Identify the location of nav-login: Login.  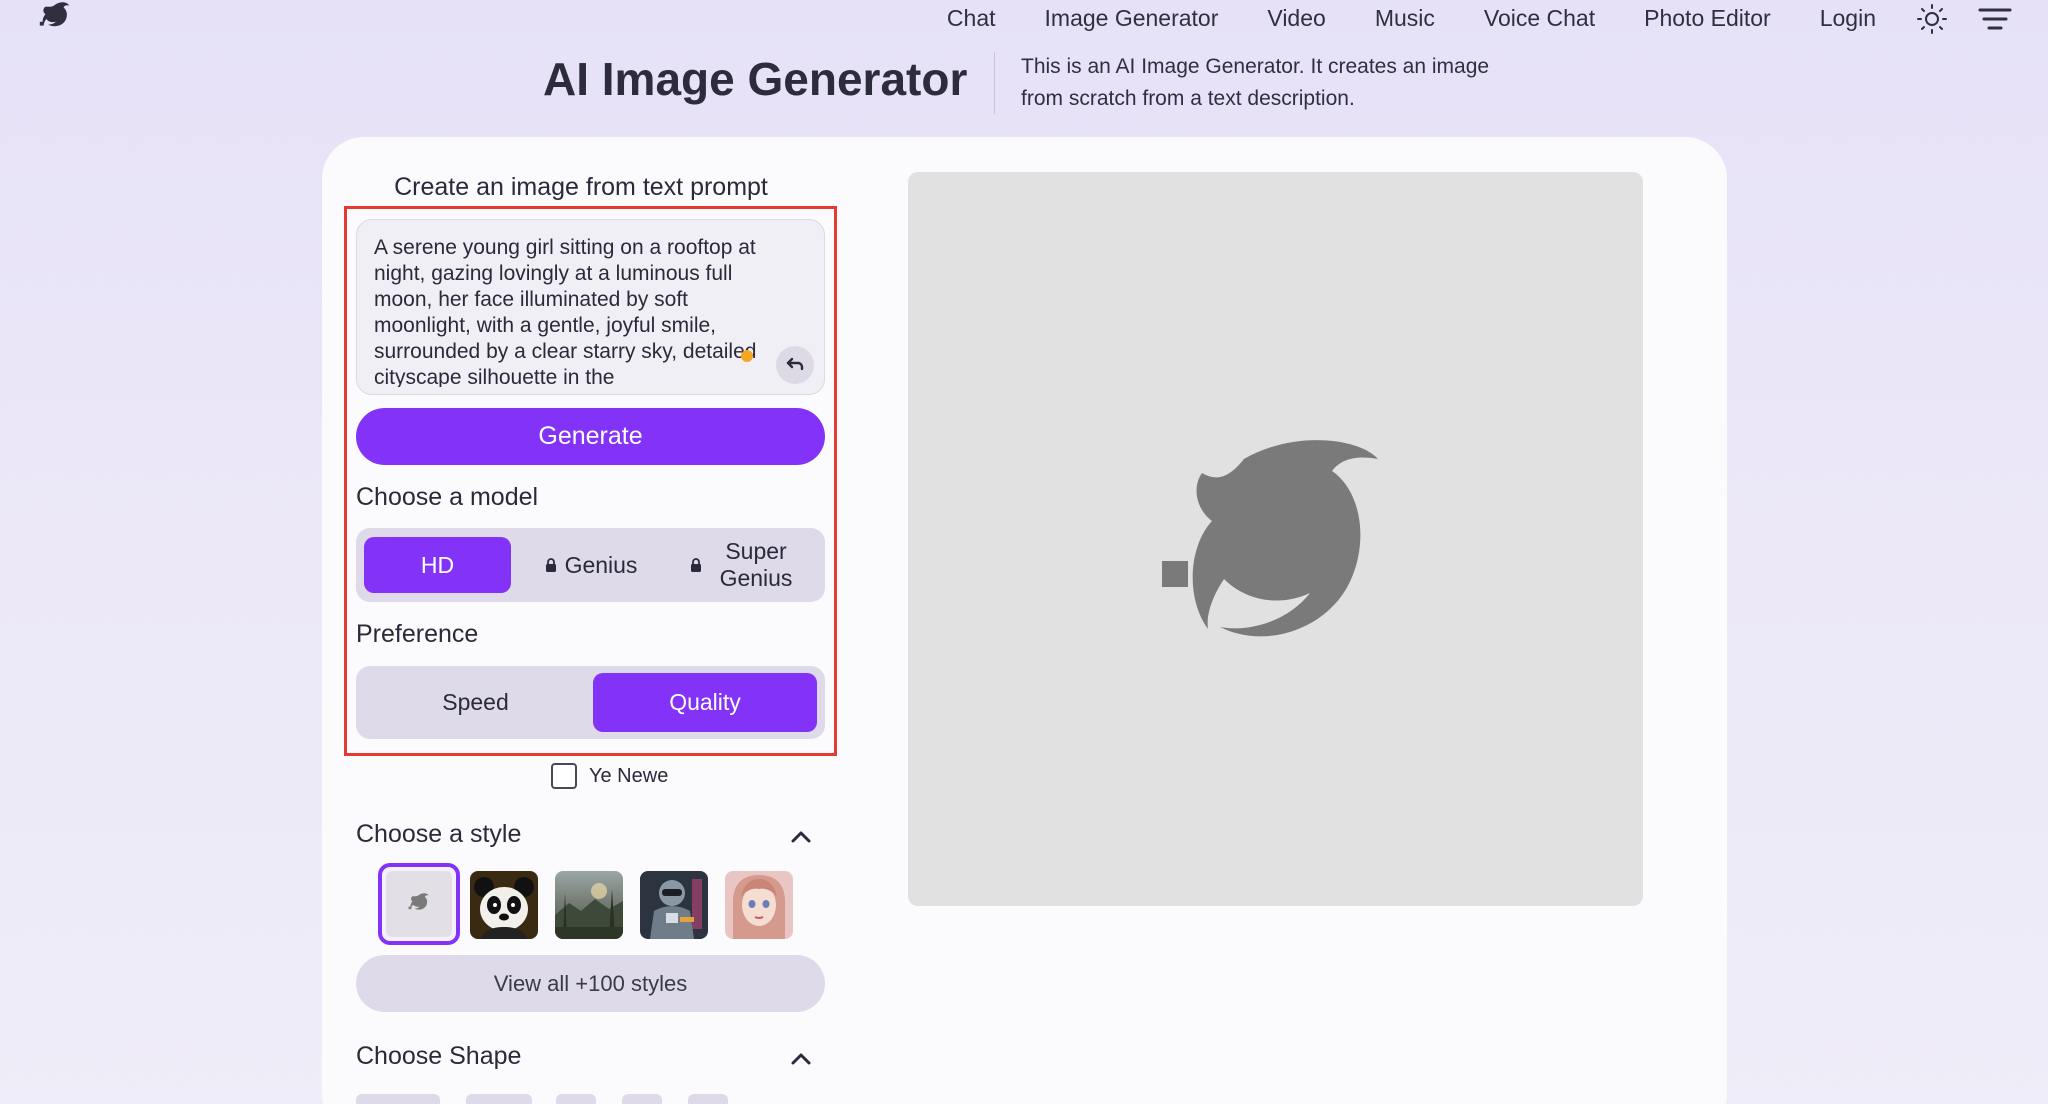
(1848, 18).